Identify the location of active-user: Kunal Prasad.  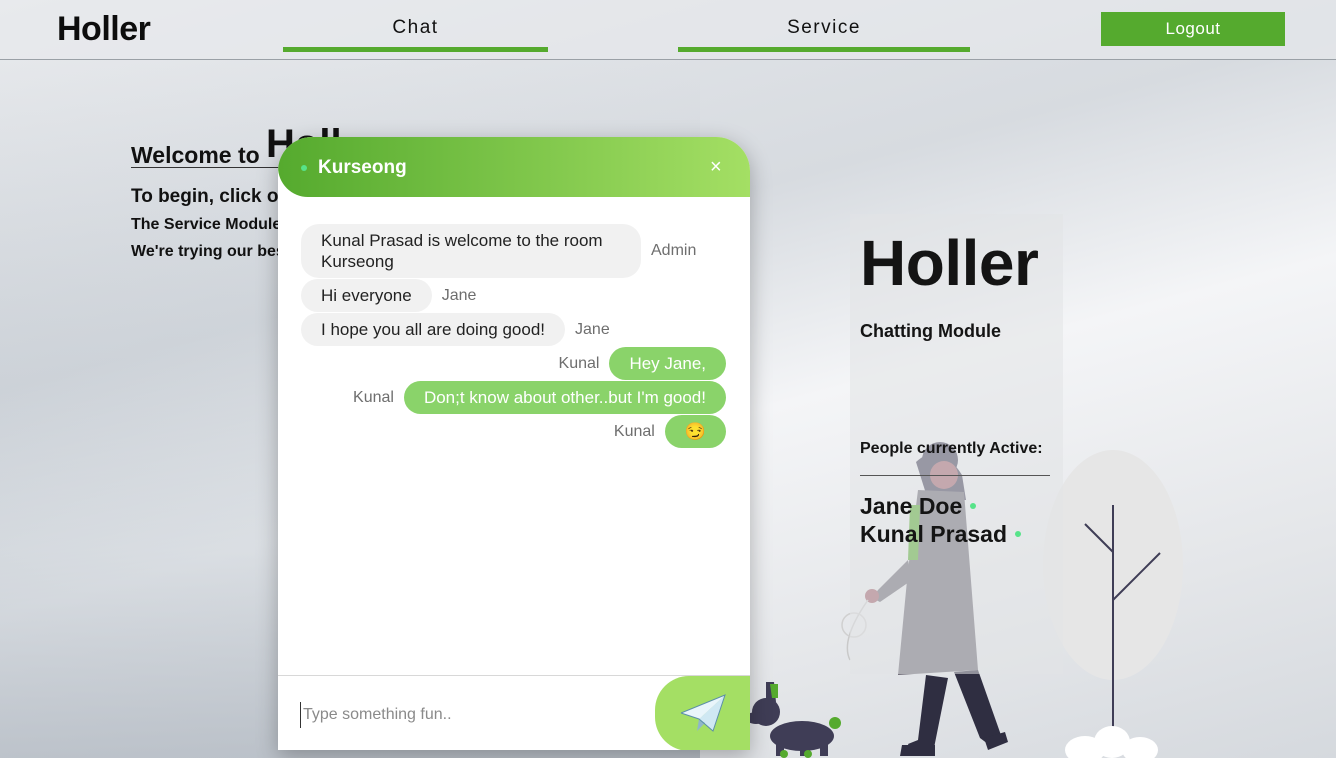
(940, 534).